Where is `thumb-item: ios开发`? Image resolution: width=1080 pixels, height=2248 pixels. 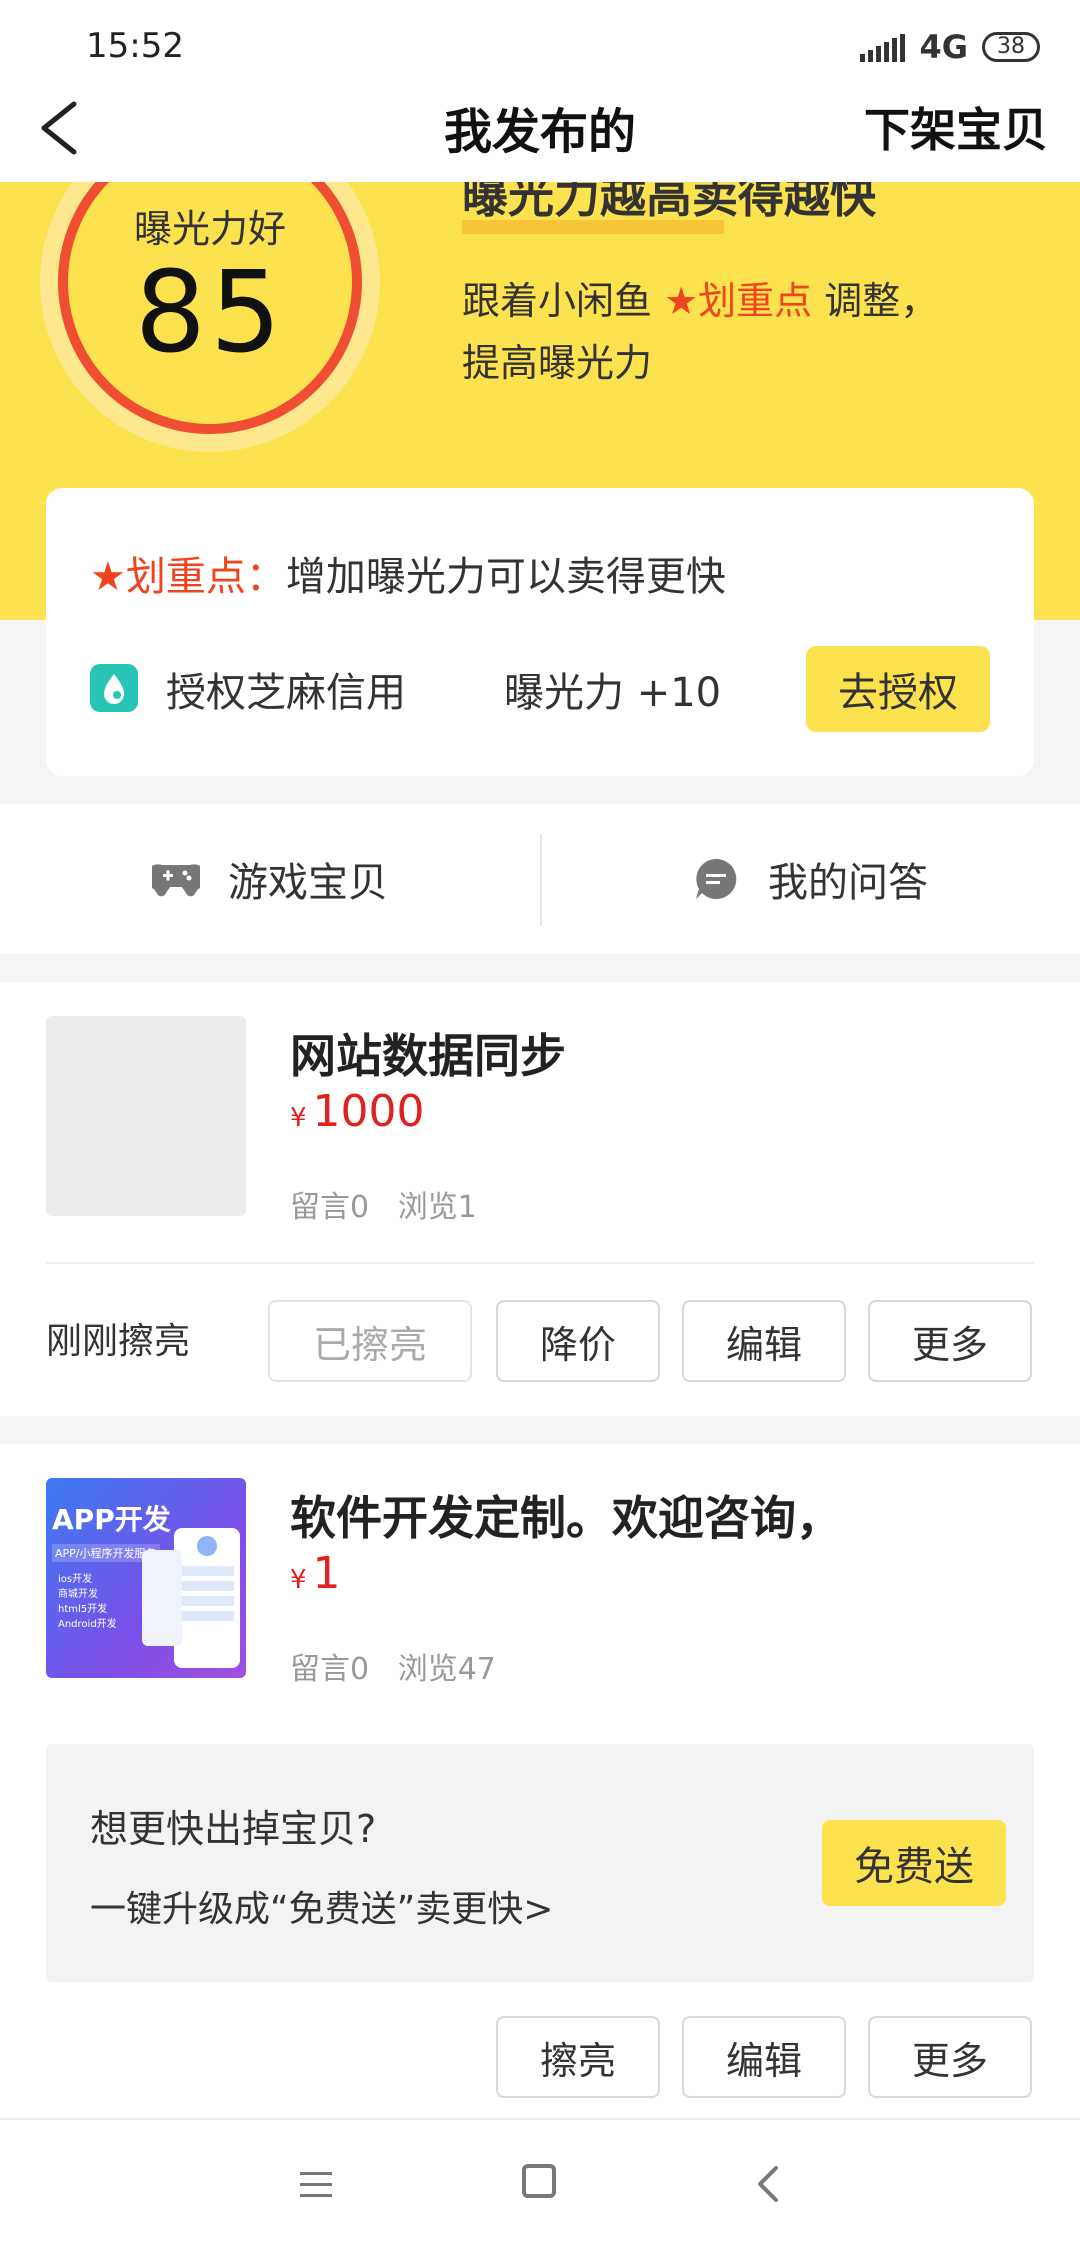
thumb-item: ios开发 is located at coordinates (75, 1579).